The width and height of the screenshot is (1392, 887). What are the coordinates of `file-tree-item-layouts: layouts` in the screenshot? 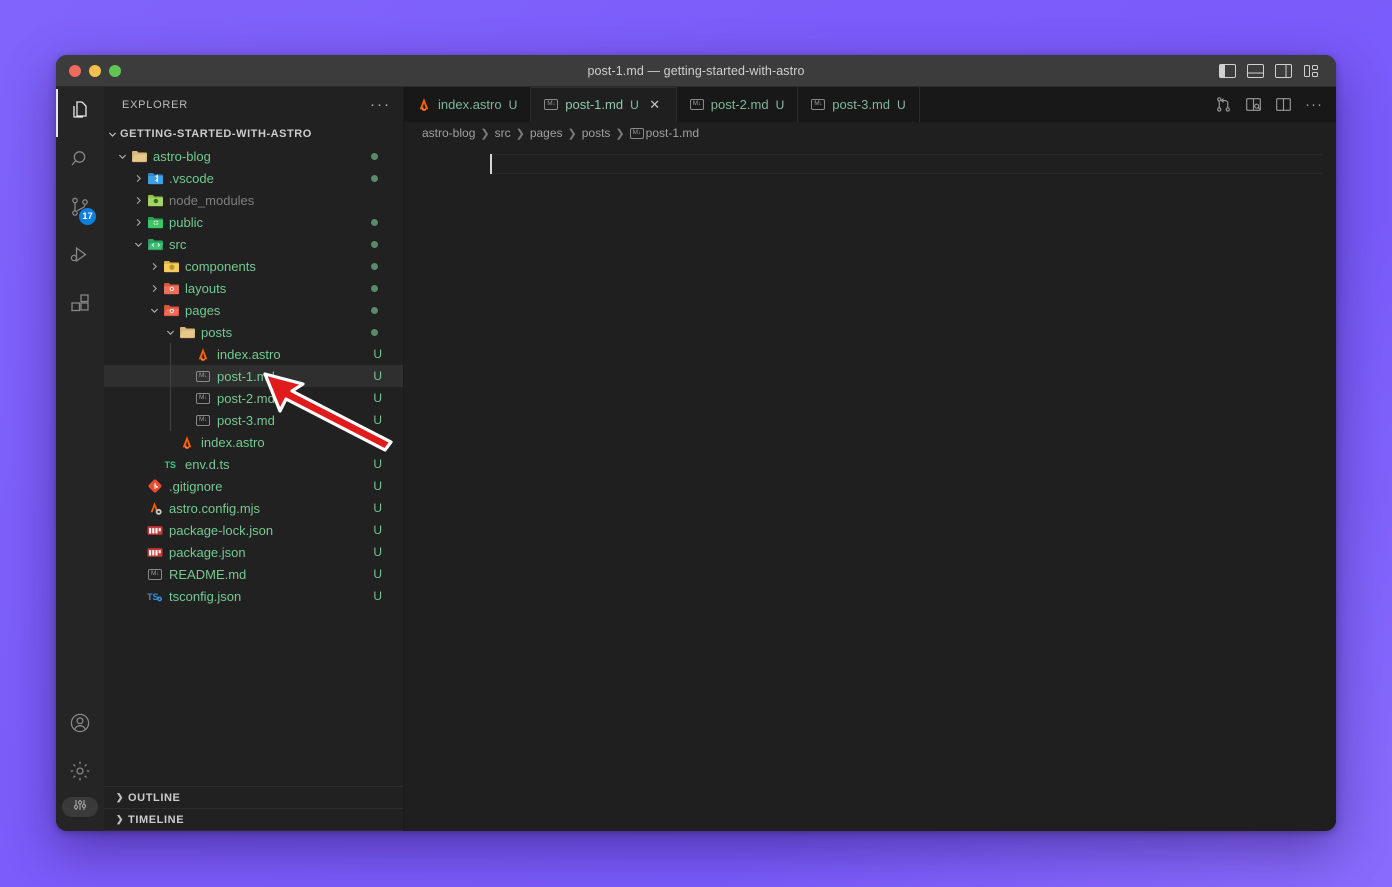 It's located at (253, 288).